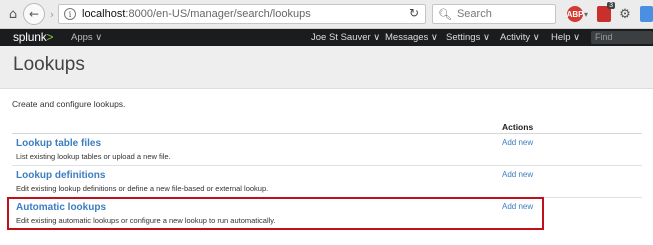 This screenshot has height=245, width=653. What do you see at coordinates (52, 14) in the screenshot?
I see `forward-button: ›` at bounding box center [52, 14].